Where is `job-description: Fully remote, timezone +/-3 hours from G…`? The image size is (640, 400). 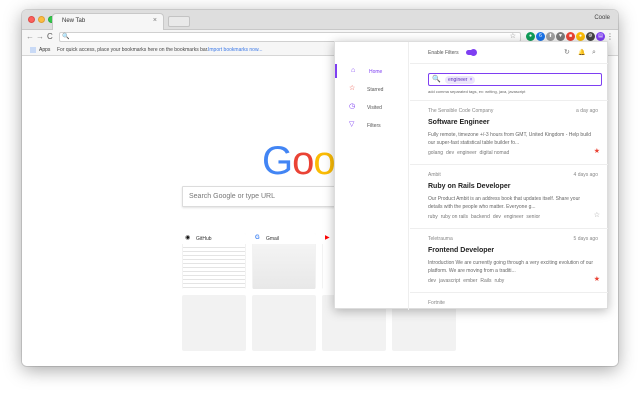 job-description: Fully remote, timezone +/-3 hours from G… is located at coordinates (509, 139).